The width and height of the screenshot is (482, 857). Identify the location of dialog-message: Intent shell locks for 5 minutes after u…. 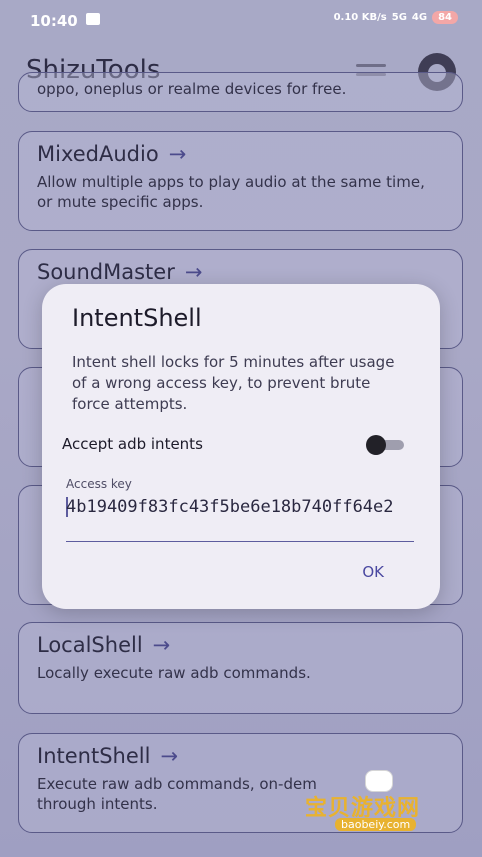
(233, 383).